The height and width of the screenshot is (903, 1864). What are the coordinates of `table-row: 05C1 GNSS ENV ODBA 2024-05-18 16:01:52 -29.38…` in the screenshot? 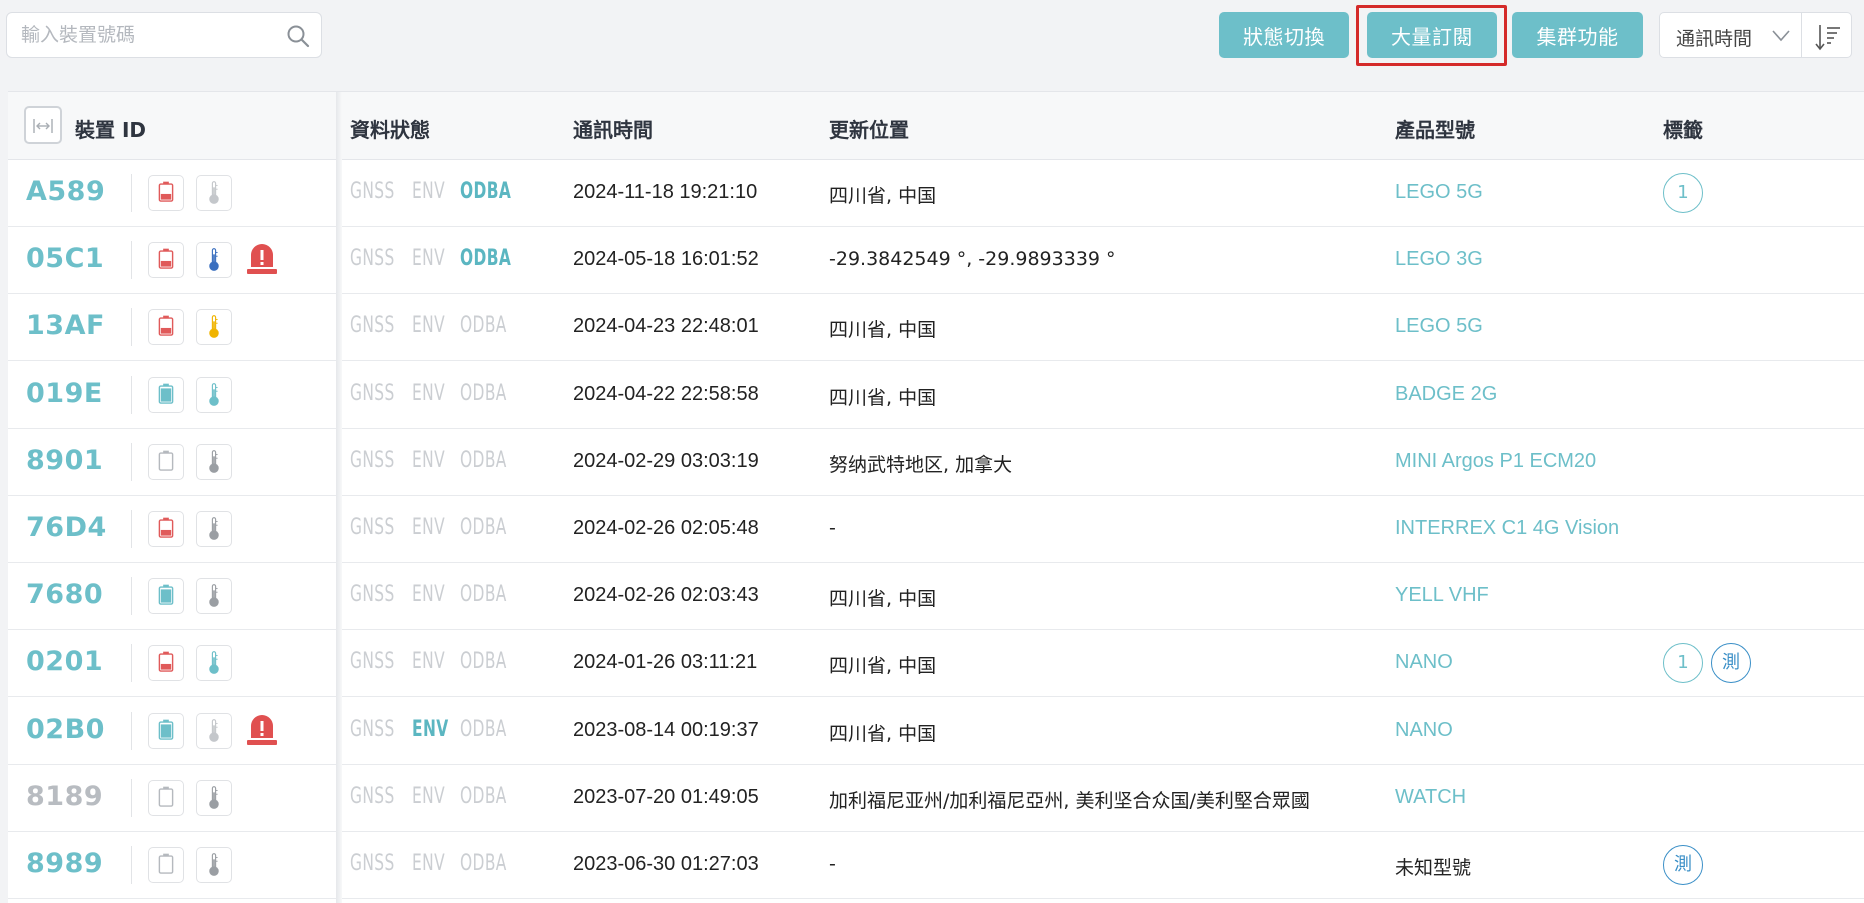 It's located at (936, 261).